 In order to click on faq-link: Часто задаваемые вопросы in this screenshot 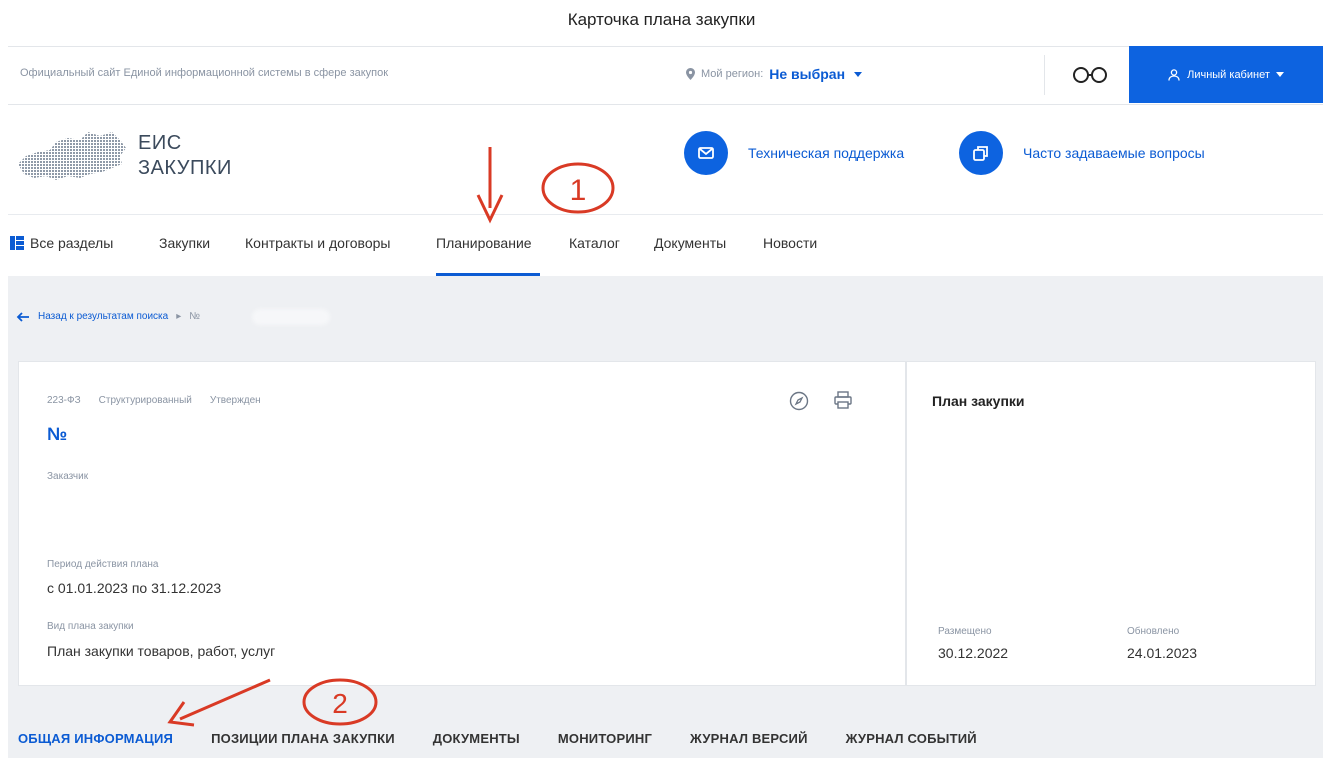, I will do `click(1082, 153)`.